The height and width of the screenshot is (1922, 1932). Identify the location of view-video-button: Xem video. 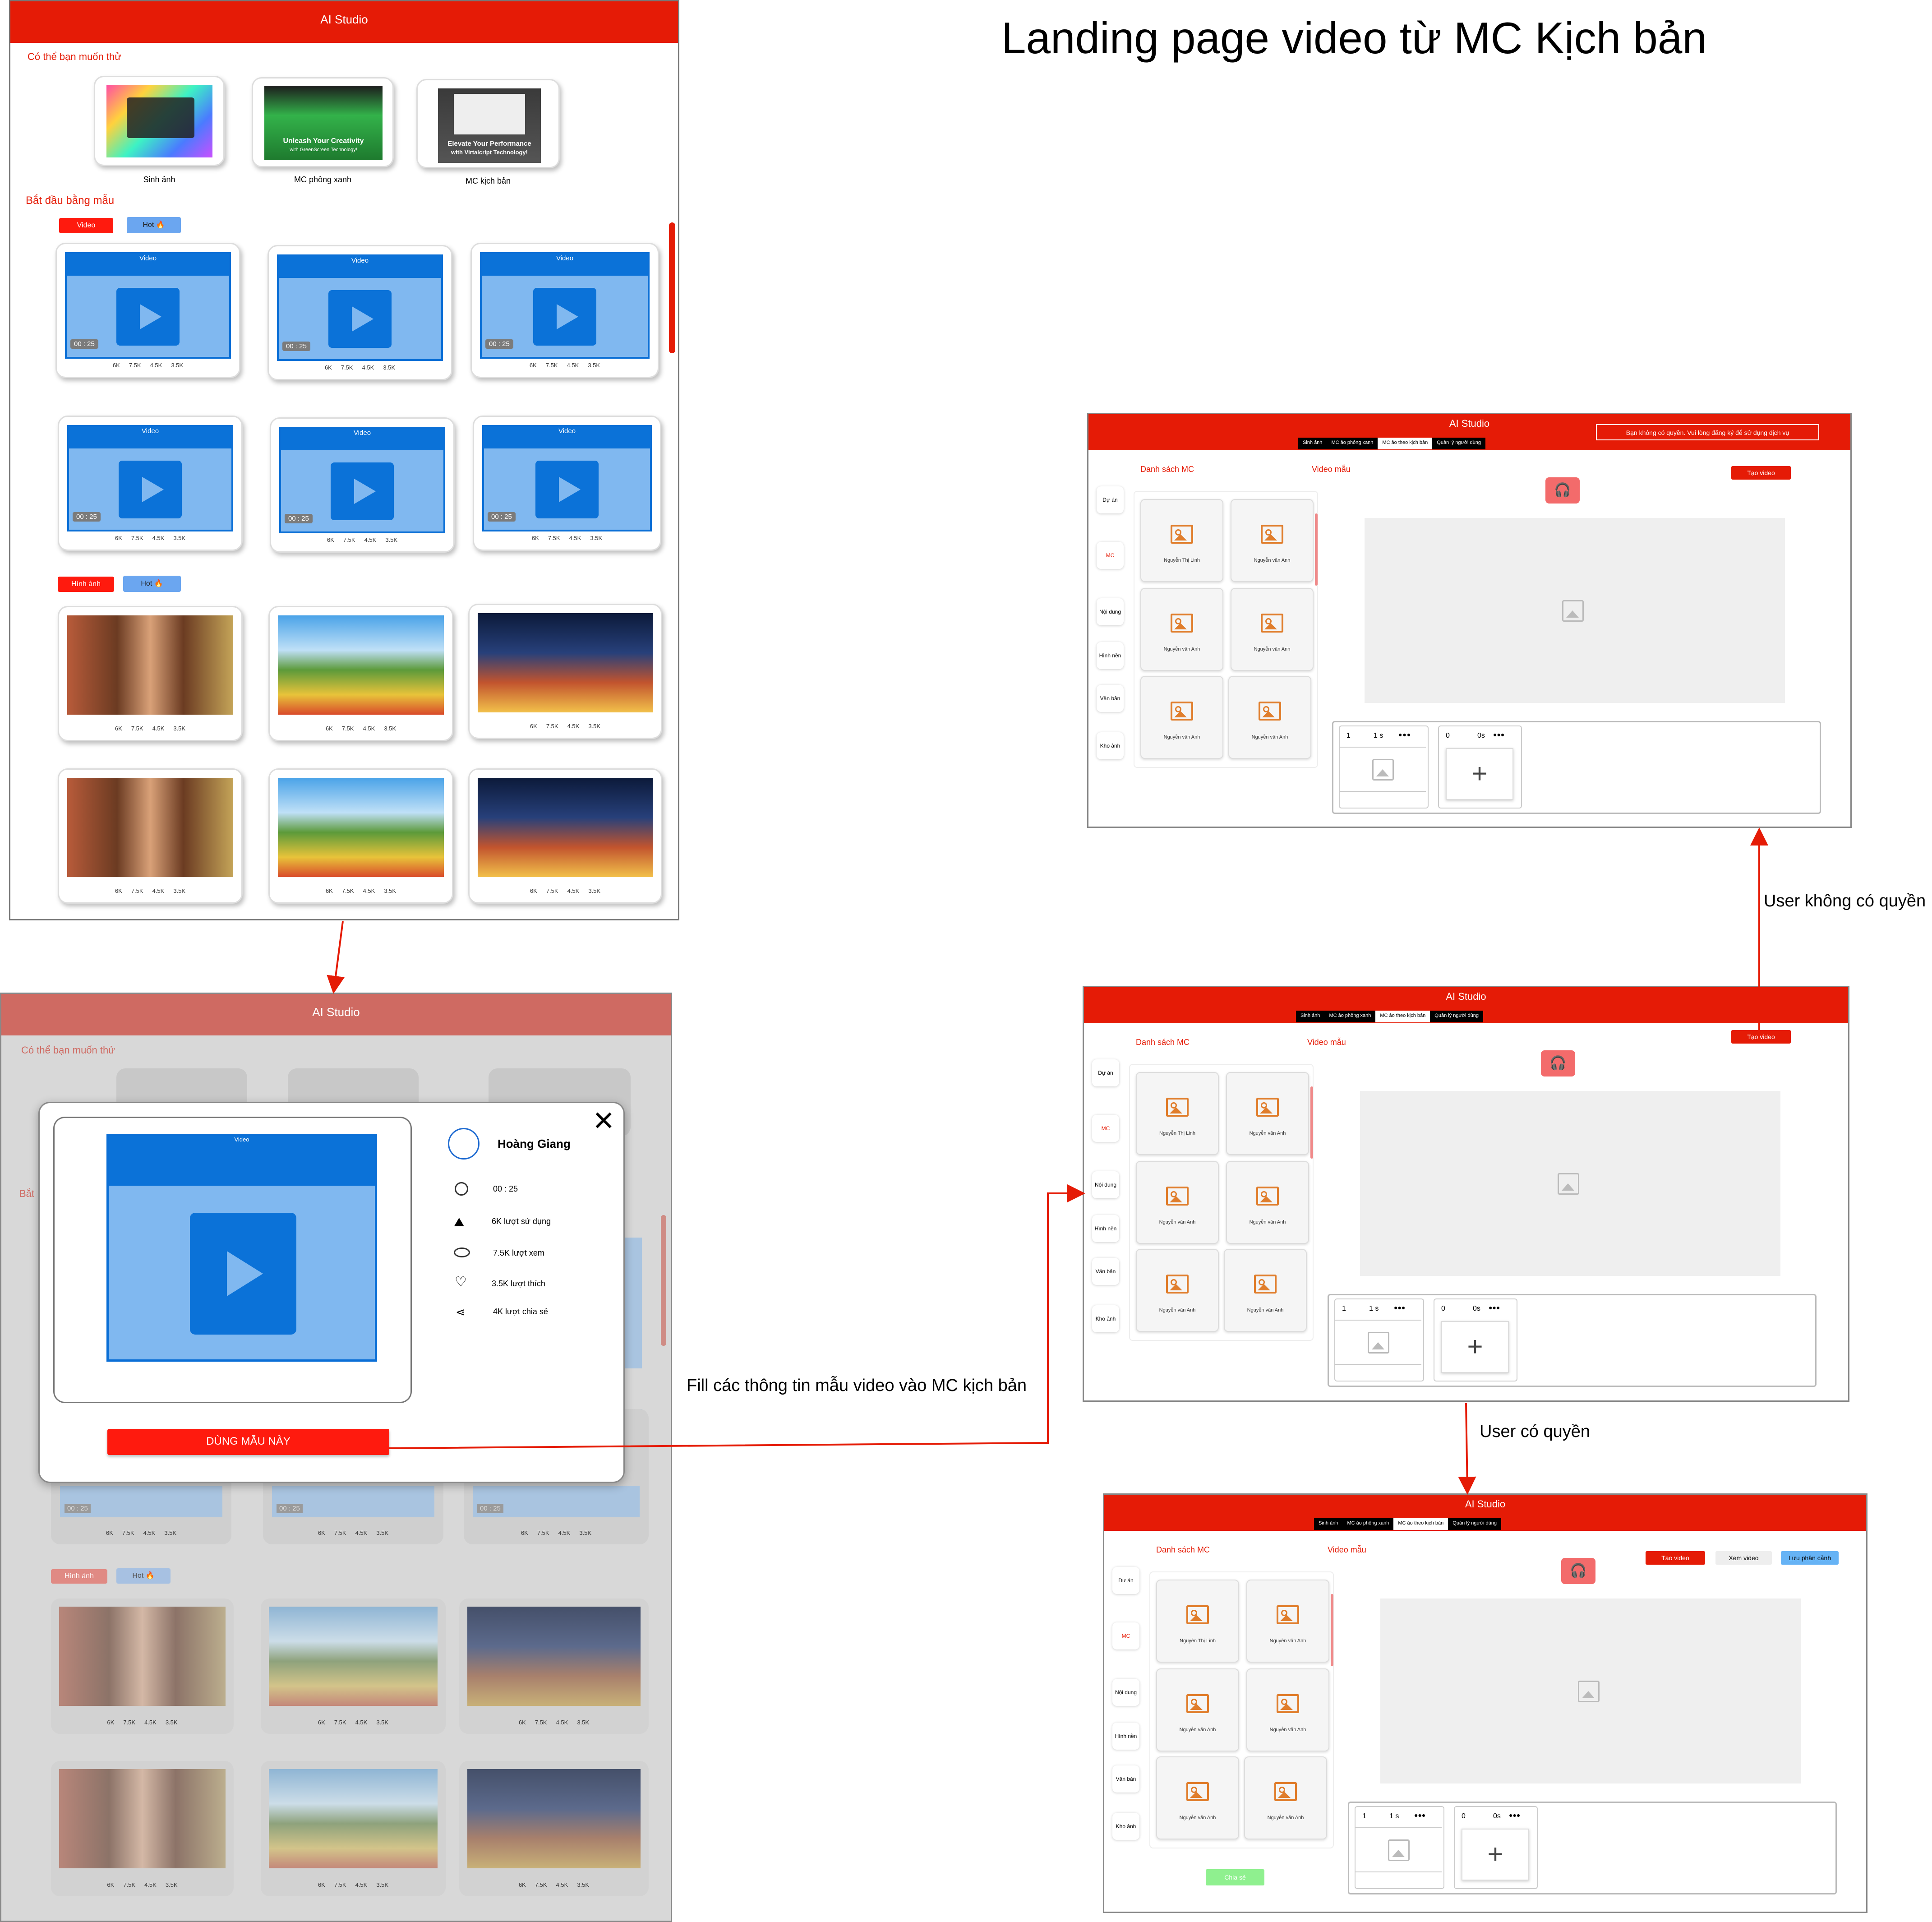
(1743, 1558).